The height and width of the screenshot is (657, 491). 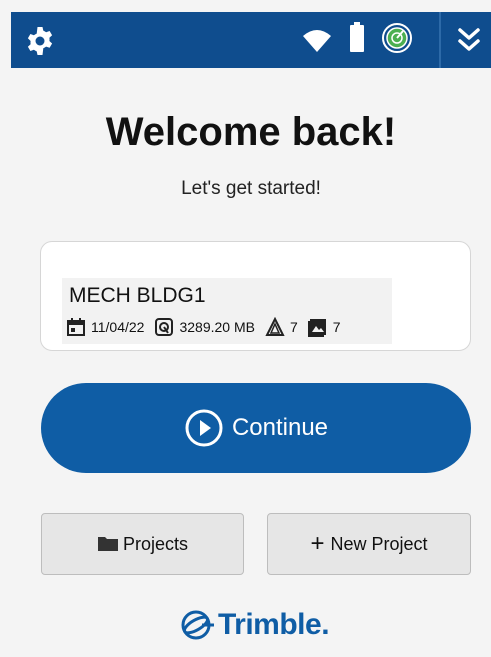 I want to click on project-meta: 11/04/22 3289.20 MB 7 7, so click(x=208, y=327).